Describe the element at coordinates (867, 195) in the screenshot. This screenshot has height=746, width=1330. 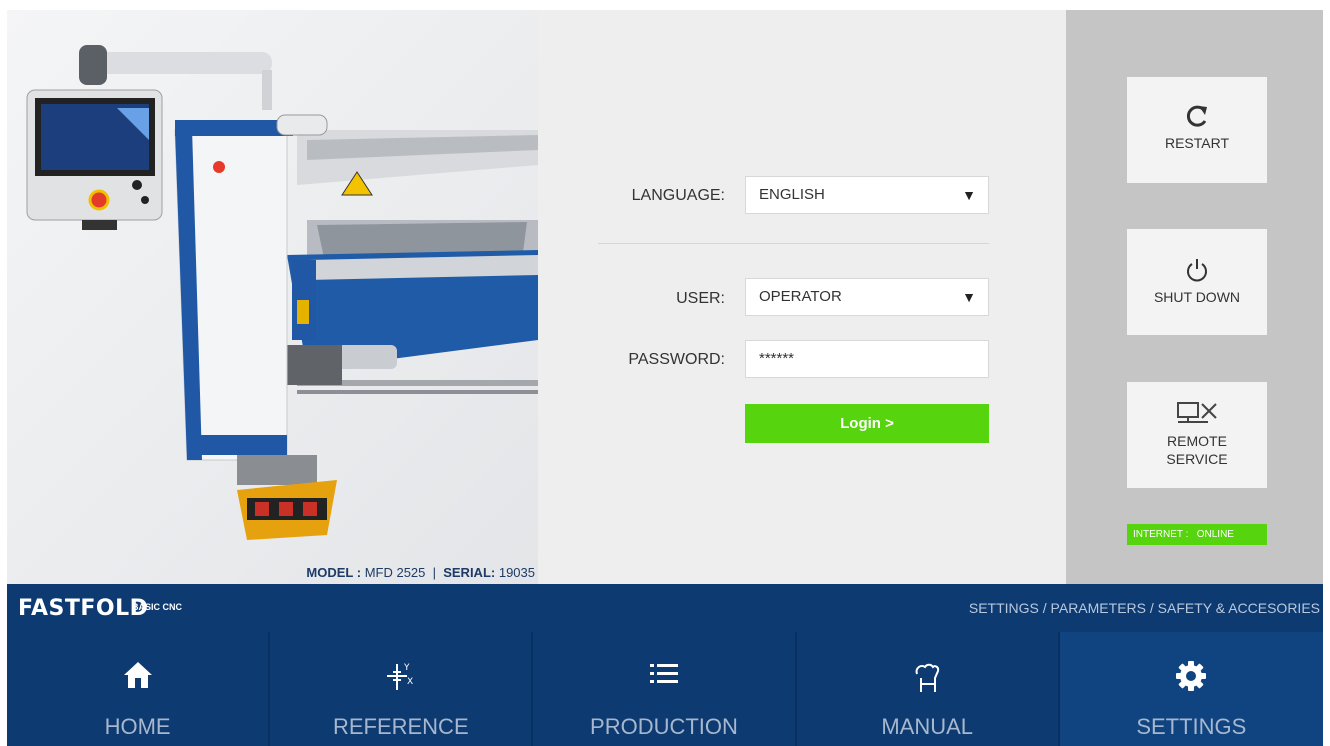
I see `language-select: ENGLISH ▼` at that location.